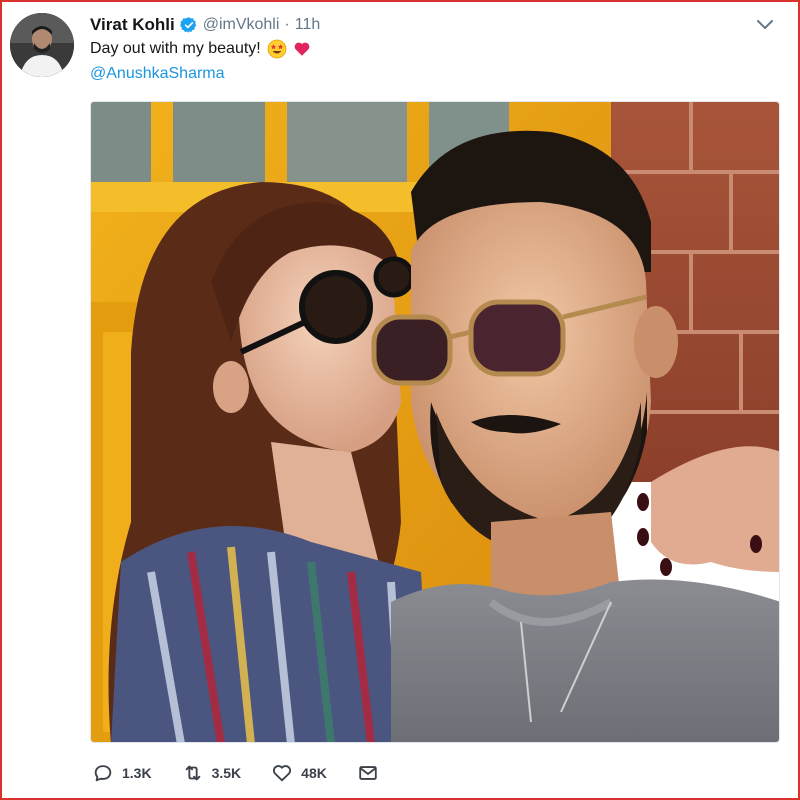 The height and width of the screenshot is (800, 800). What do you see at coordinates (314, 773) in the screenshot?
I see `like-count: 48K` at bounding box center [314, 773].